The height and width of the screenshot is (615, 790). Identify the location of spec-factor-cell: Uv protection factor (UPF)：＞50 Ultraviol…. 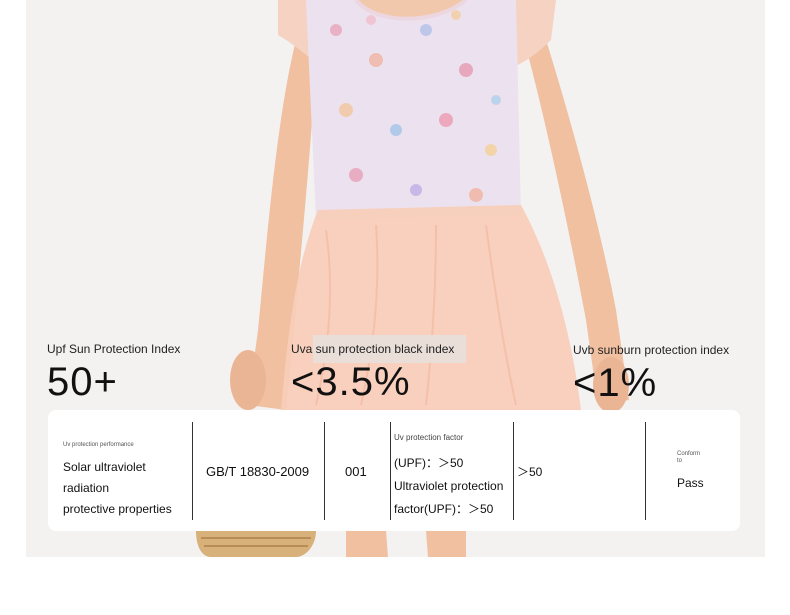
(453, 470).